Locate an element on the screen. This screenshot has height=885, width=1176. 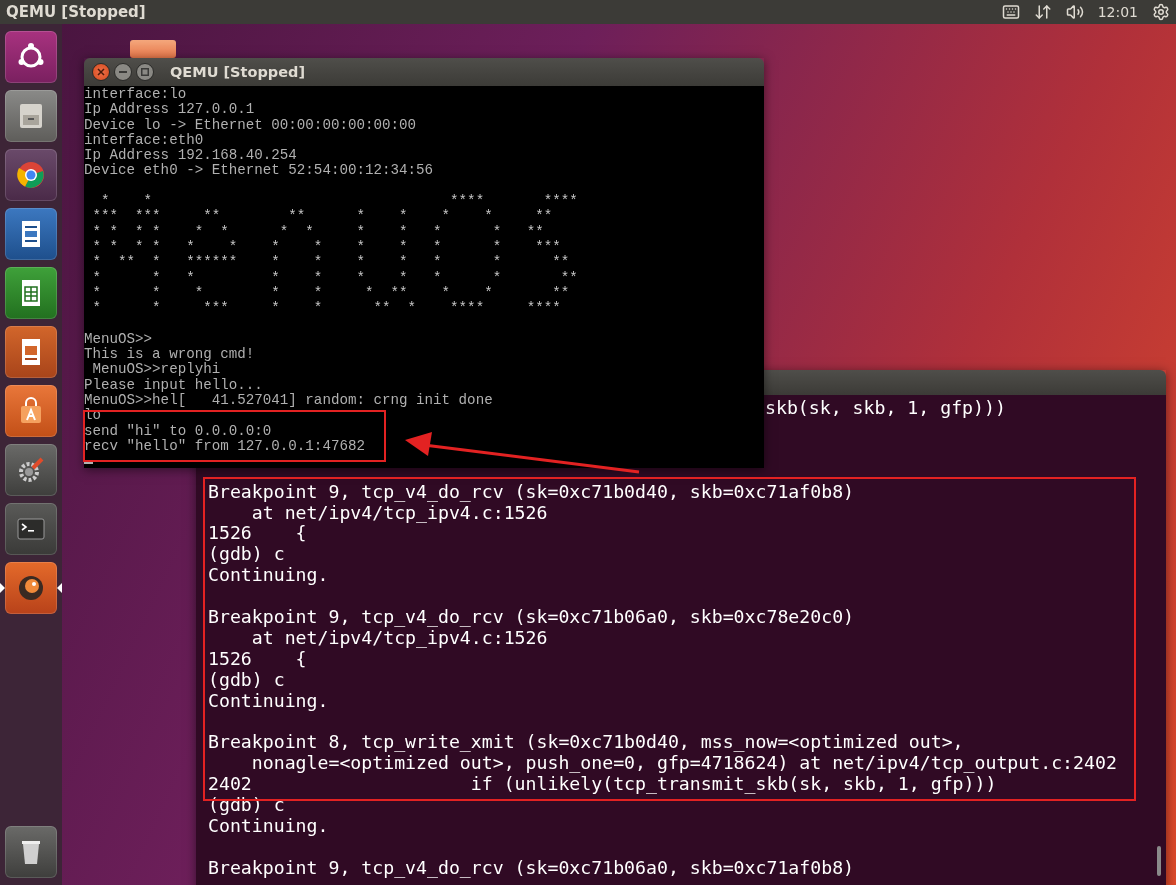
terminal-line: Breakpoint 9, tcp_v4_do_rcv (sk=0xc71b06a0, skb=0xc78e20c0) is located at coordinates (531, 617).